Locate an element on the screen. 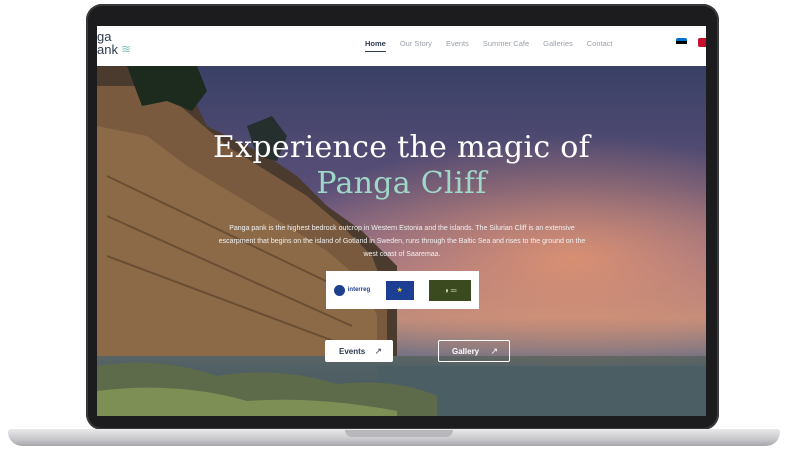 The height and width of the screenshot is (457, 785). partner-green-logo: ◑ ═ is located at coordinates (450, 290).